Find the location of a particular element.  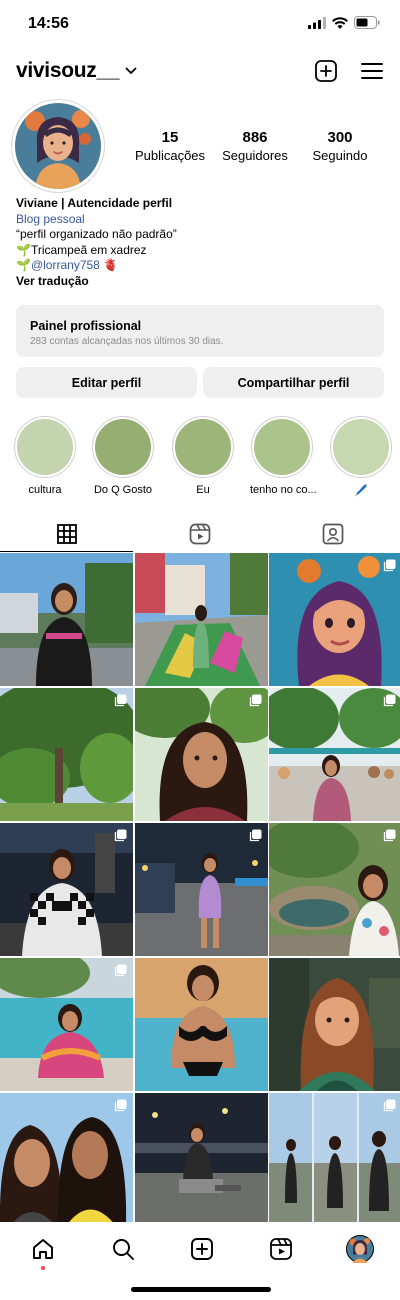

stat-followers: 886 Seguidores is located at coordinates (255, 146).